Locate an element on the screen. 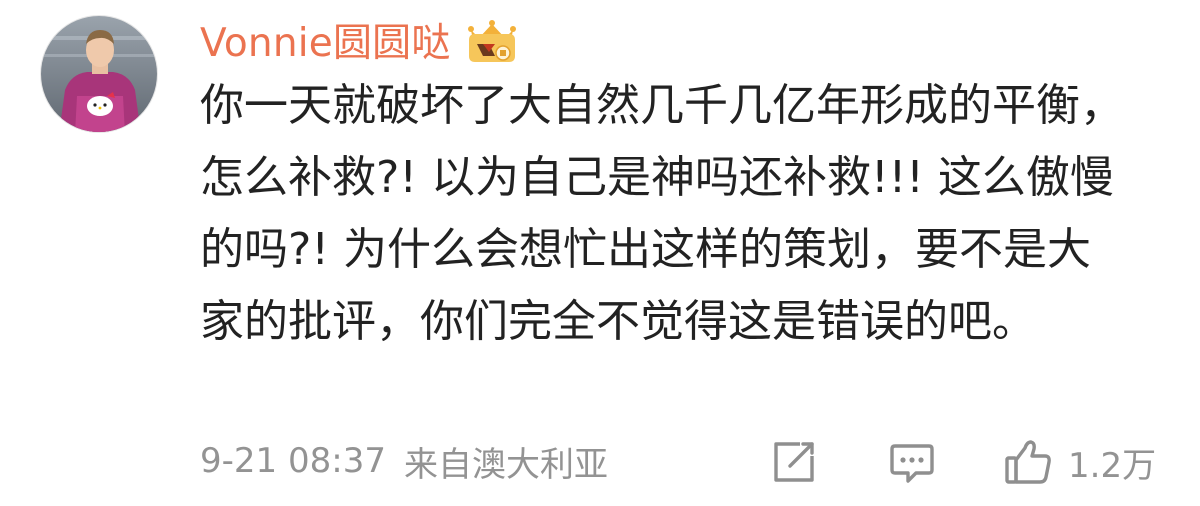 The height and width of the screenshot is (506, 1200). comment-meta: 9-21 08:37 来自澳大利亚 is located at coordinates (404, 461).